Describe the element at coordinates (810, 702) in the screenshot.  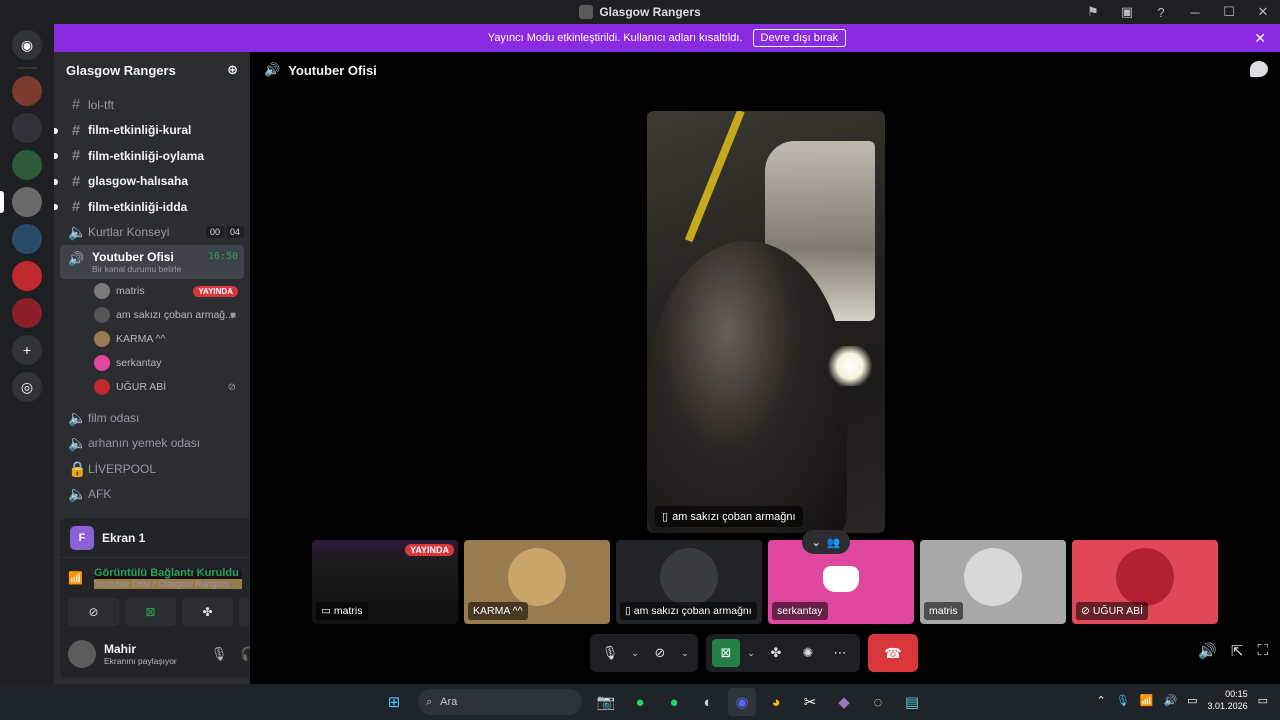
I see `snipping-icon: ✂` at that location.